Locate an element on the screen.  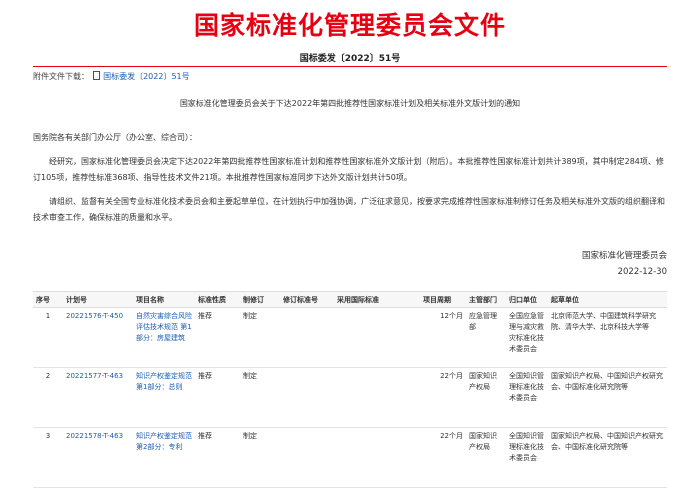
project-name-text: 知识产权鉴定规范 第1部分：总则 is located at coordinates (164, 381).